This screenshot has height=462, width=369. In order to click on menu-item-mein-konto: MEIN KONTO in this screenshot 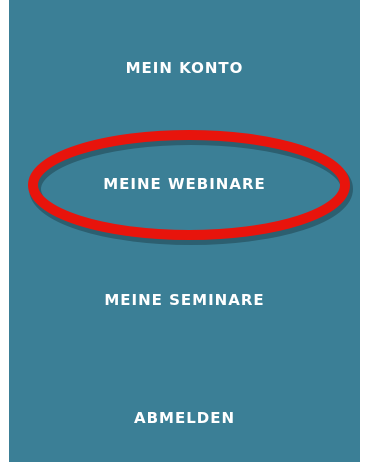, I will do `click(184, 68)`.